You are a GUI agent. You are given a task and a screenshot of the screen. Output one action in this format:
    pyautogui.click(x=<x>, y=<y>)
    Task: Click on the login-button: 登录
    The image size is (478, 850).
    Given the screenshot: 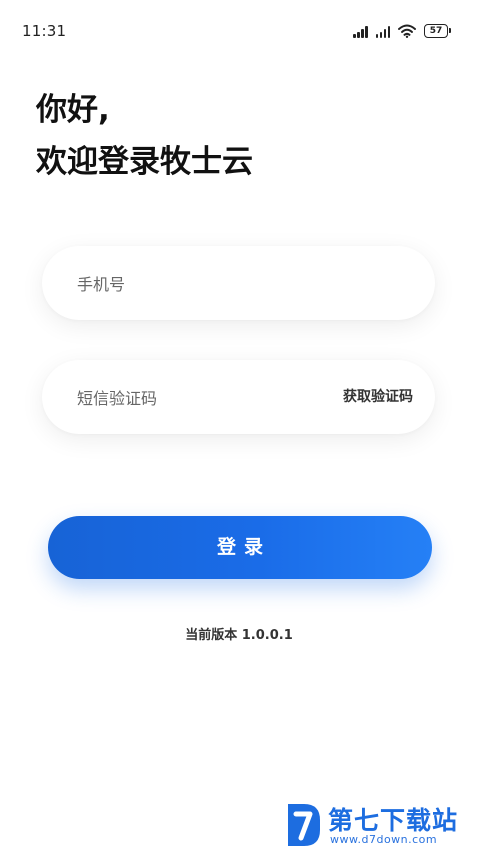 What is the action you would take?
    pyautogui.click(x=240, y=547)
    